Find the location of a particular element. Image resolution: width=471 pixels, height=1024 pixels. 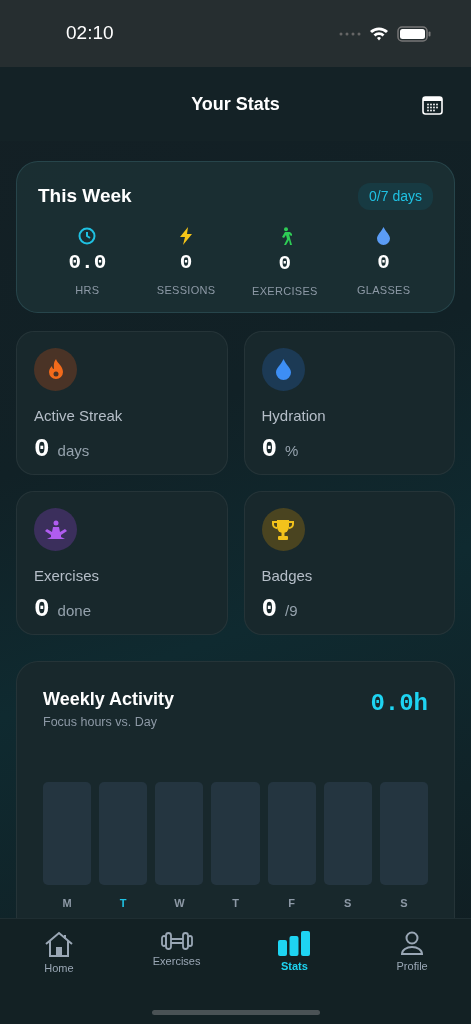

person-icon is located at coordinates (412, 943).